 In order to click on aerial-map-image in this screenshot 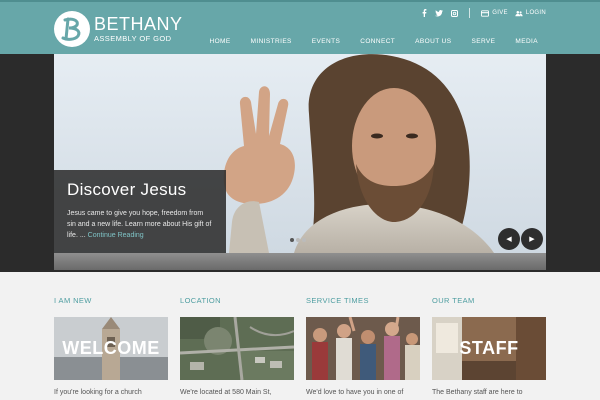, I will do `click(237, 348)`.